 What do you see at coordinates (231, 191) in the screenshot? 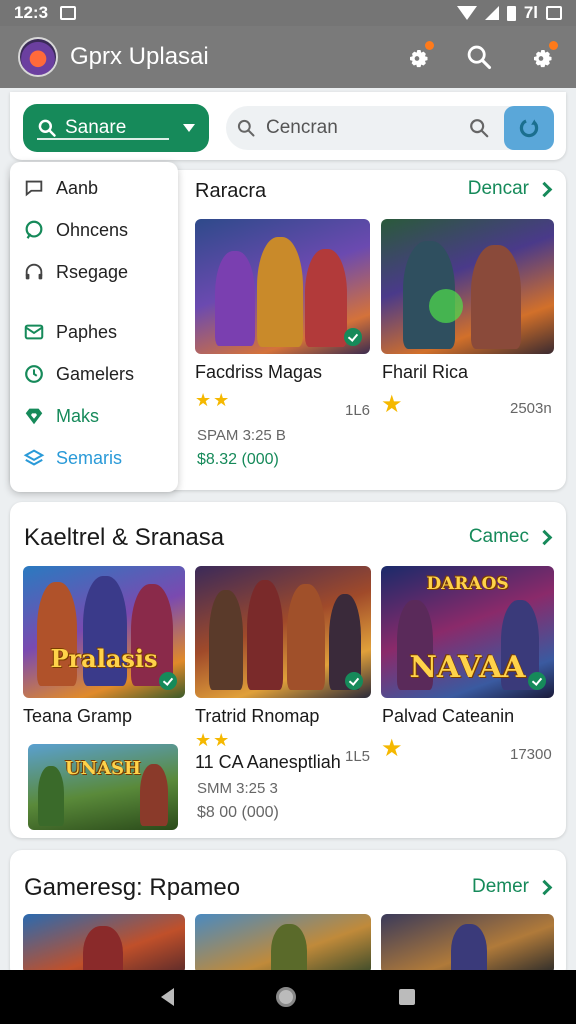
I see `section-title: Raracra` at bounding box center [231, 191].